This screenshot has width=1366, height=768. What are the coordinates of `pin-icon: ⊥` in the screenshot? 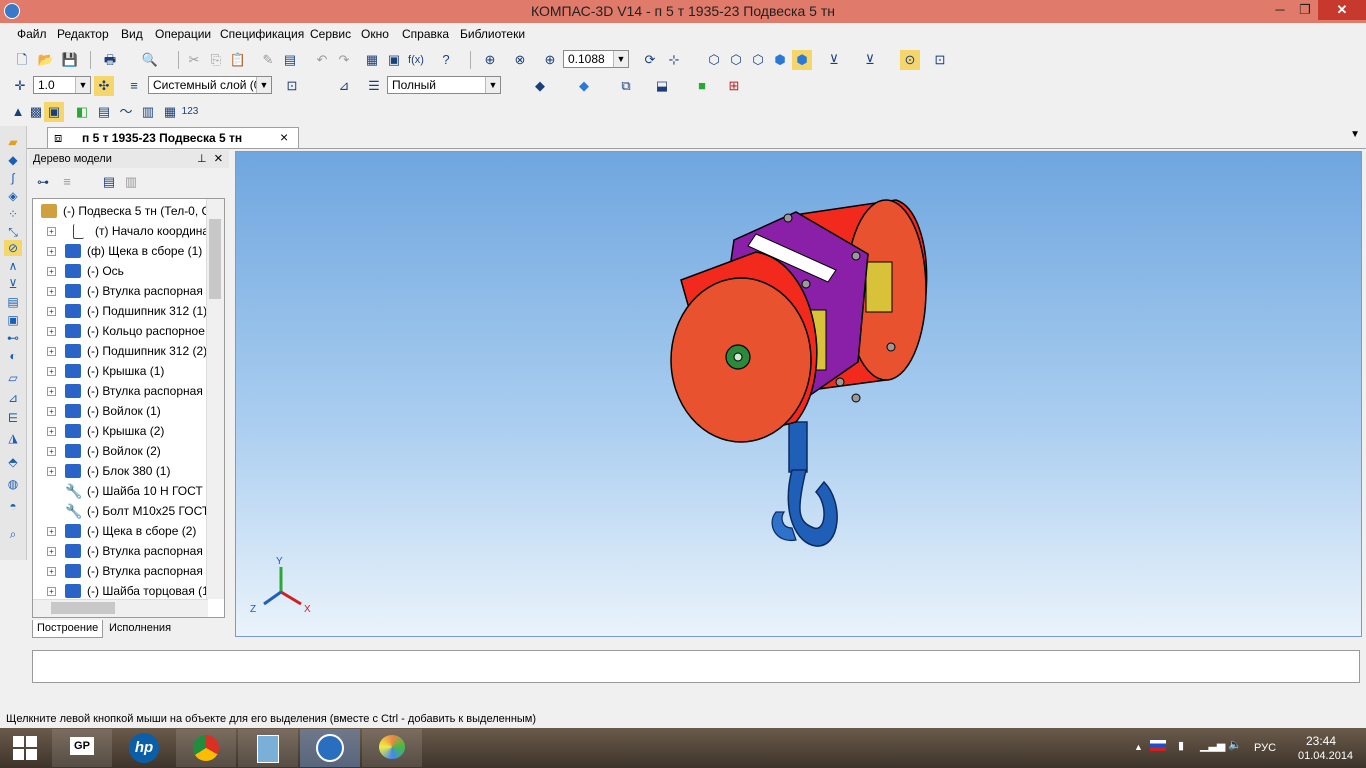 It's located at (202, 158).